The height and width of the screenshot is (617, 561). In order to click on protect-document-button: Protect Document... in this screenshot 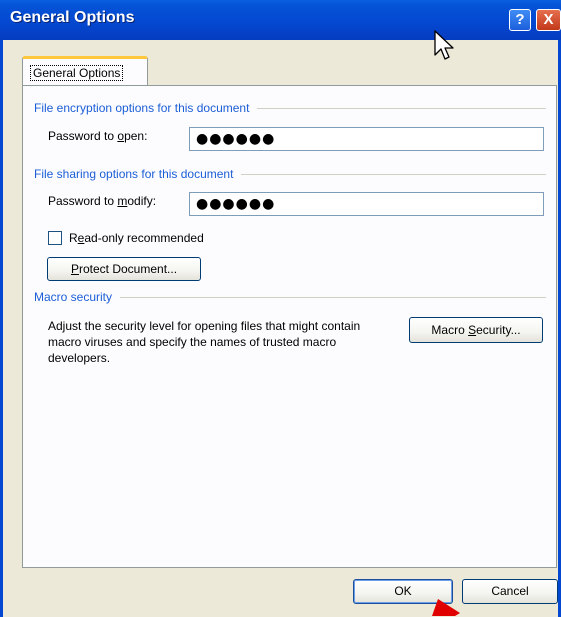, I will do `click(124, 269)`.